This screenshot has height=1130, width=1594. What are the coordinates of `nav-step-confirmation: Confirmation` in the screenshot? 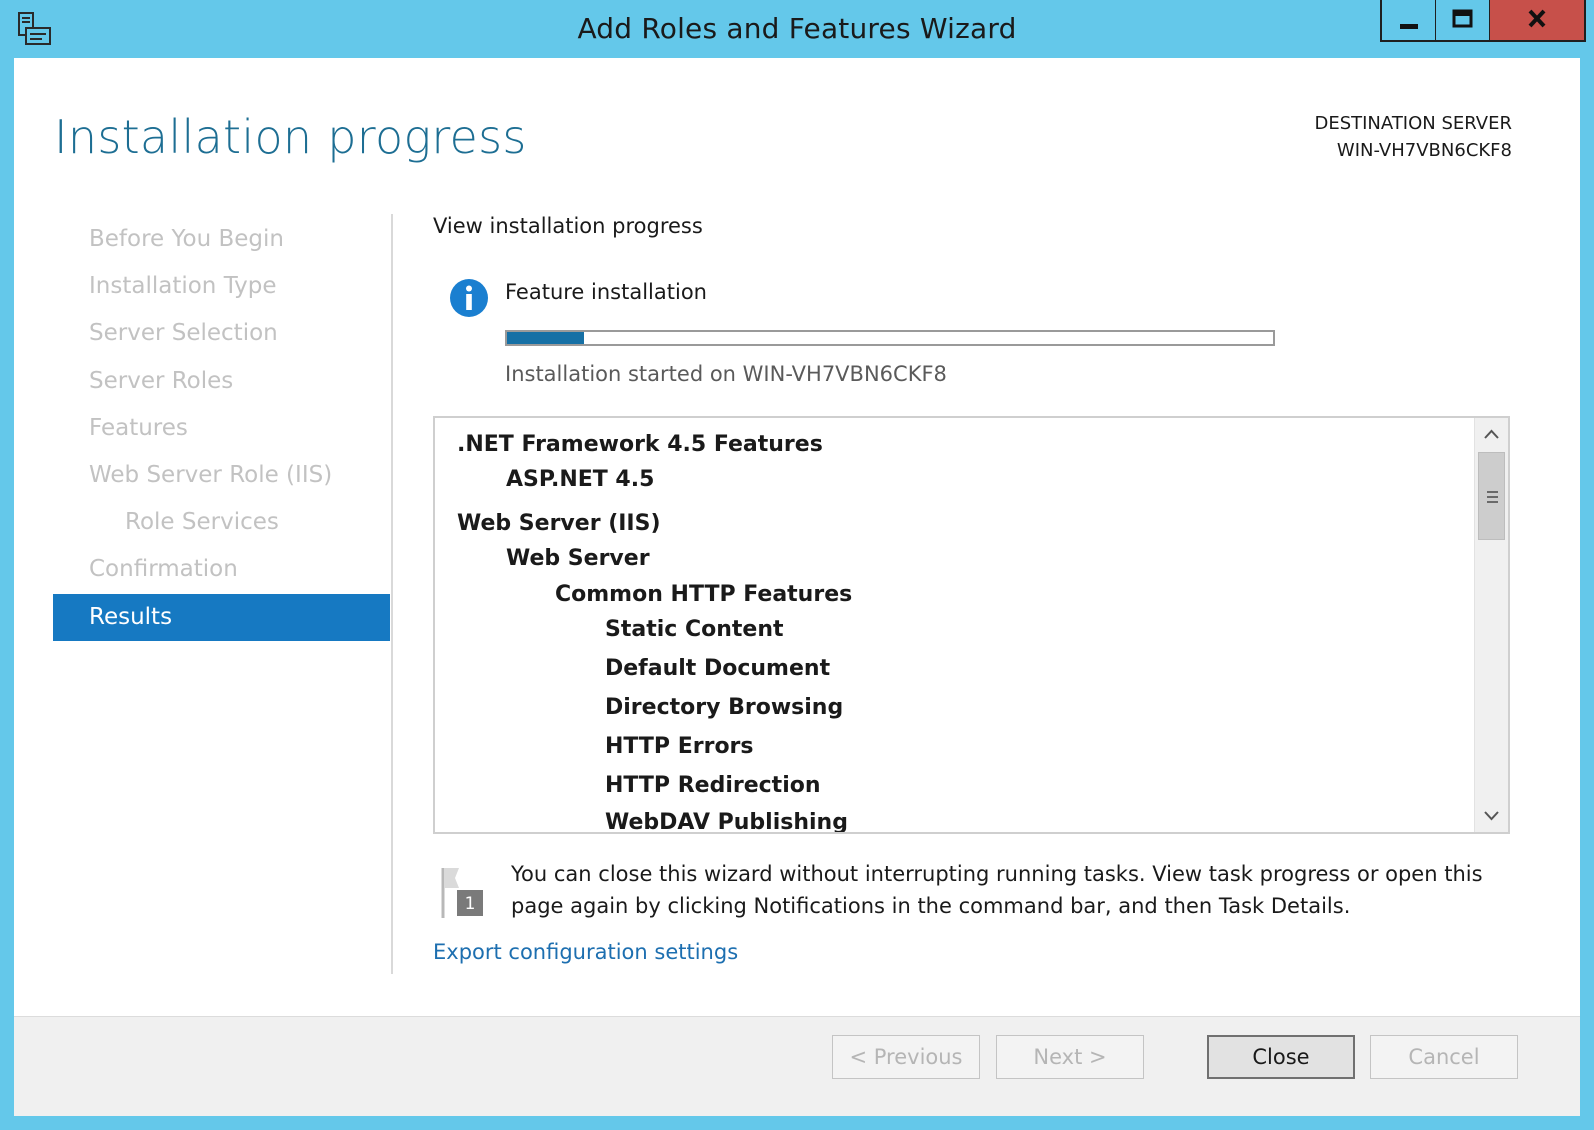 It's located at (163, 569).